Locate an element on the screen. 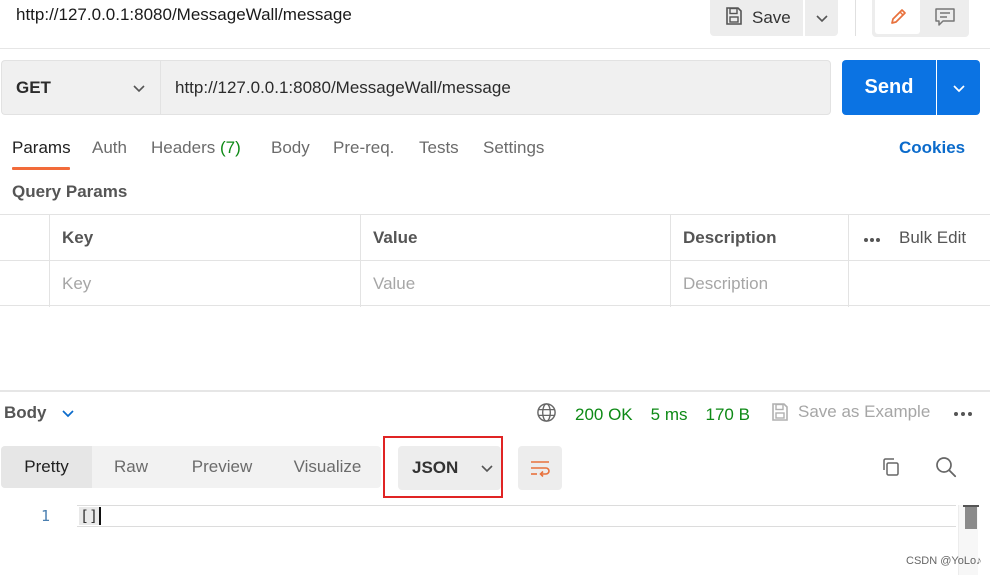 The height and width of the screenshot is (576, 995). headers-count: (7) is located at coordinates (230, 147).